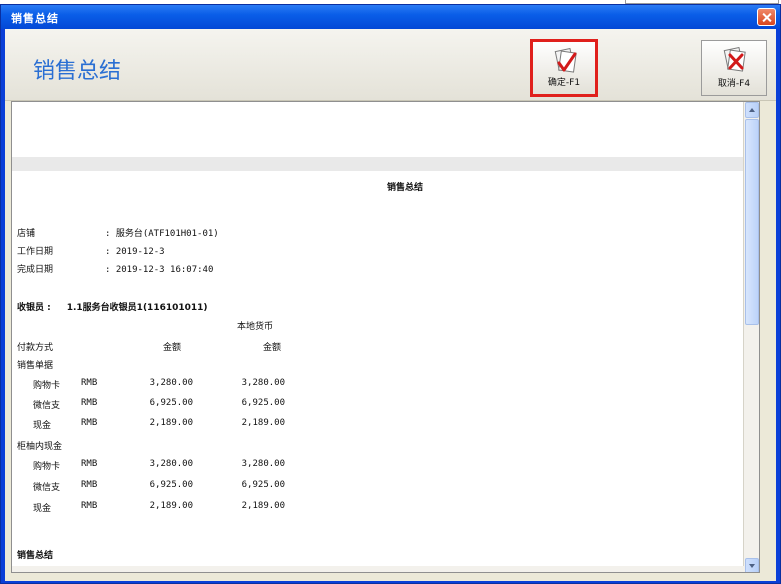 The height and width of the screenshot is (584, 781). Describe the element at coordinates (135, 252) in the screenshot. I see `info-value: : 2019-12-3` at that location.